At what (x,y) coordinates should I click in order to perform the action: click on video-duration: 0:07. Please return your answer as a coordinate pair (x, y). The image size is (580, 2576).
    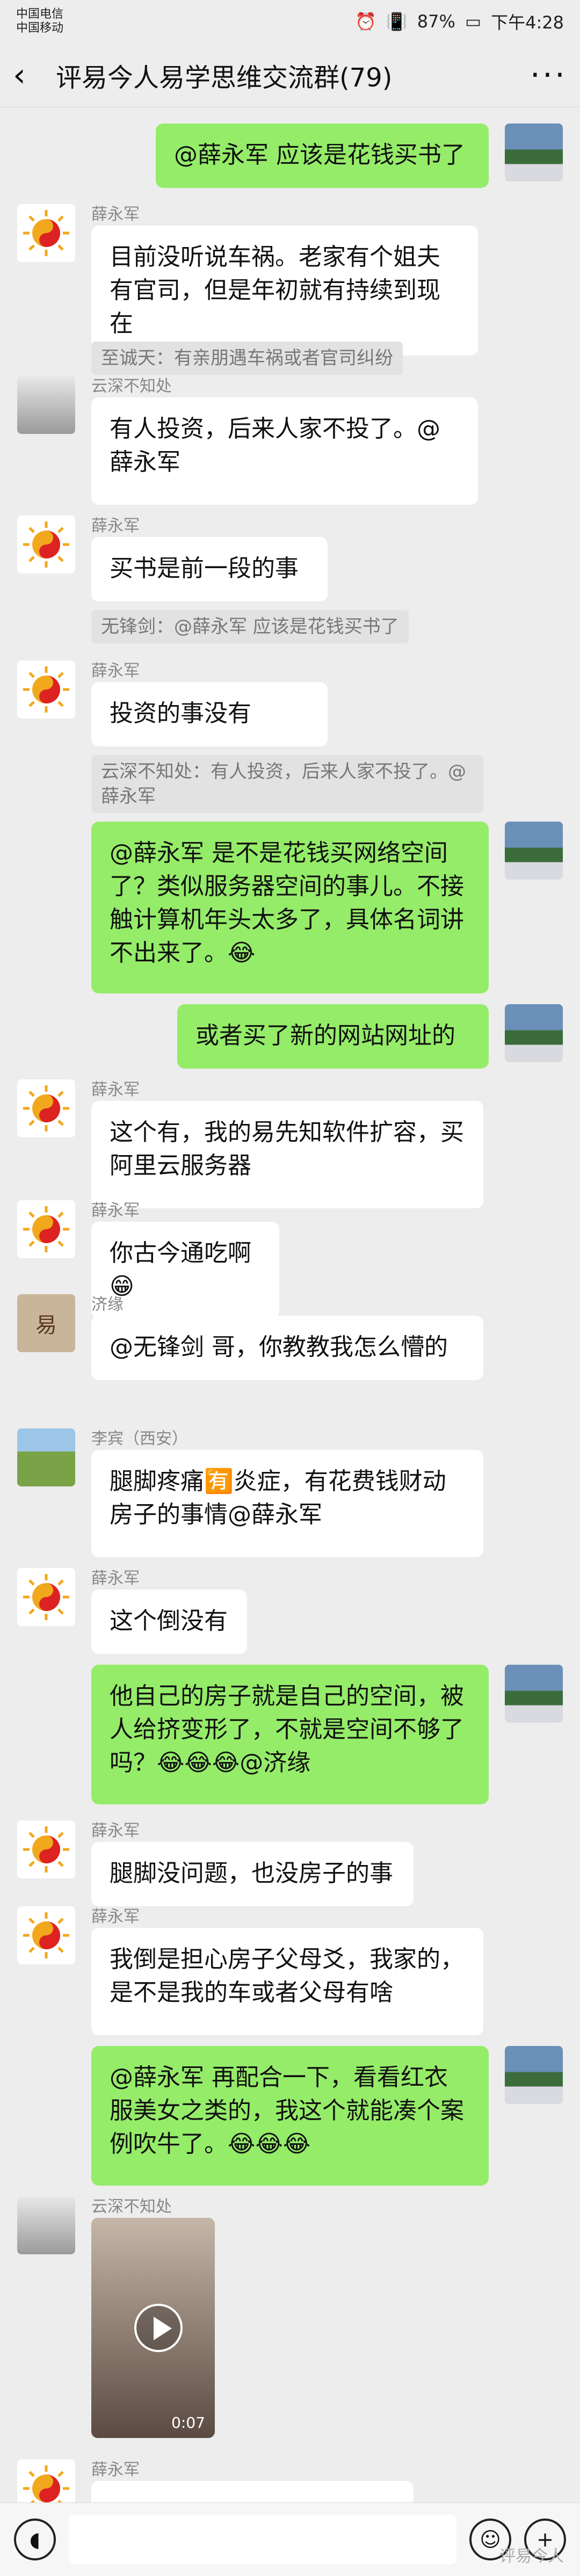
    Looking at the image, I should click on (188, 2423).